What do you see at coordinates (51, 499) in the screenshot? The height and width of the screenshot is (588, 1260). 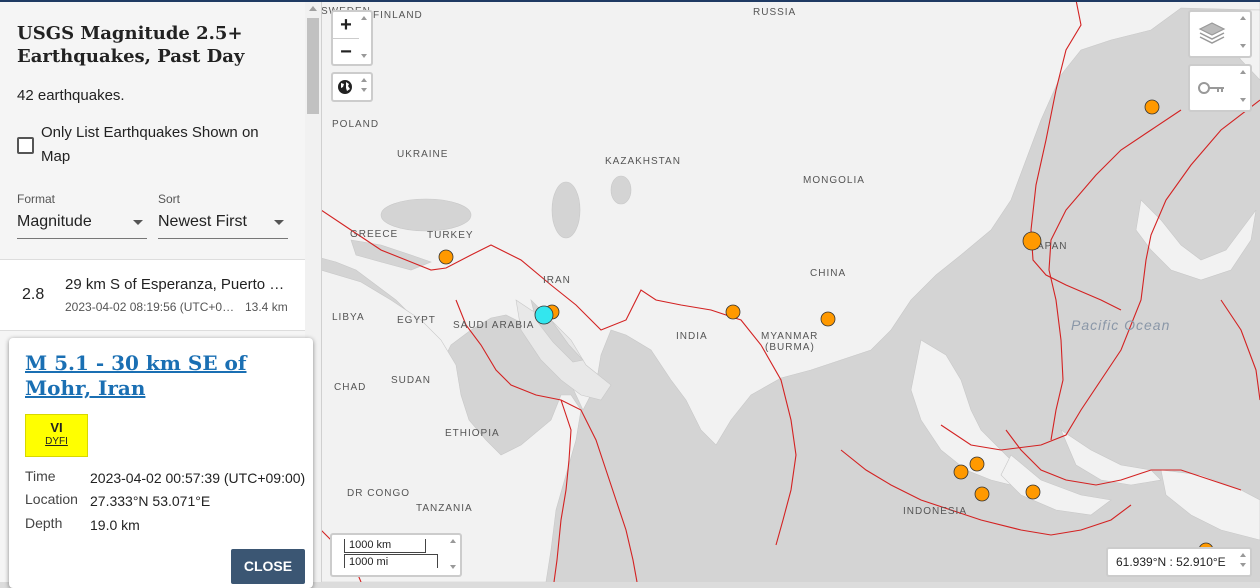 I see `location-label: Location` at bounding box center [51, 499].